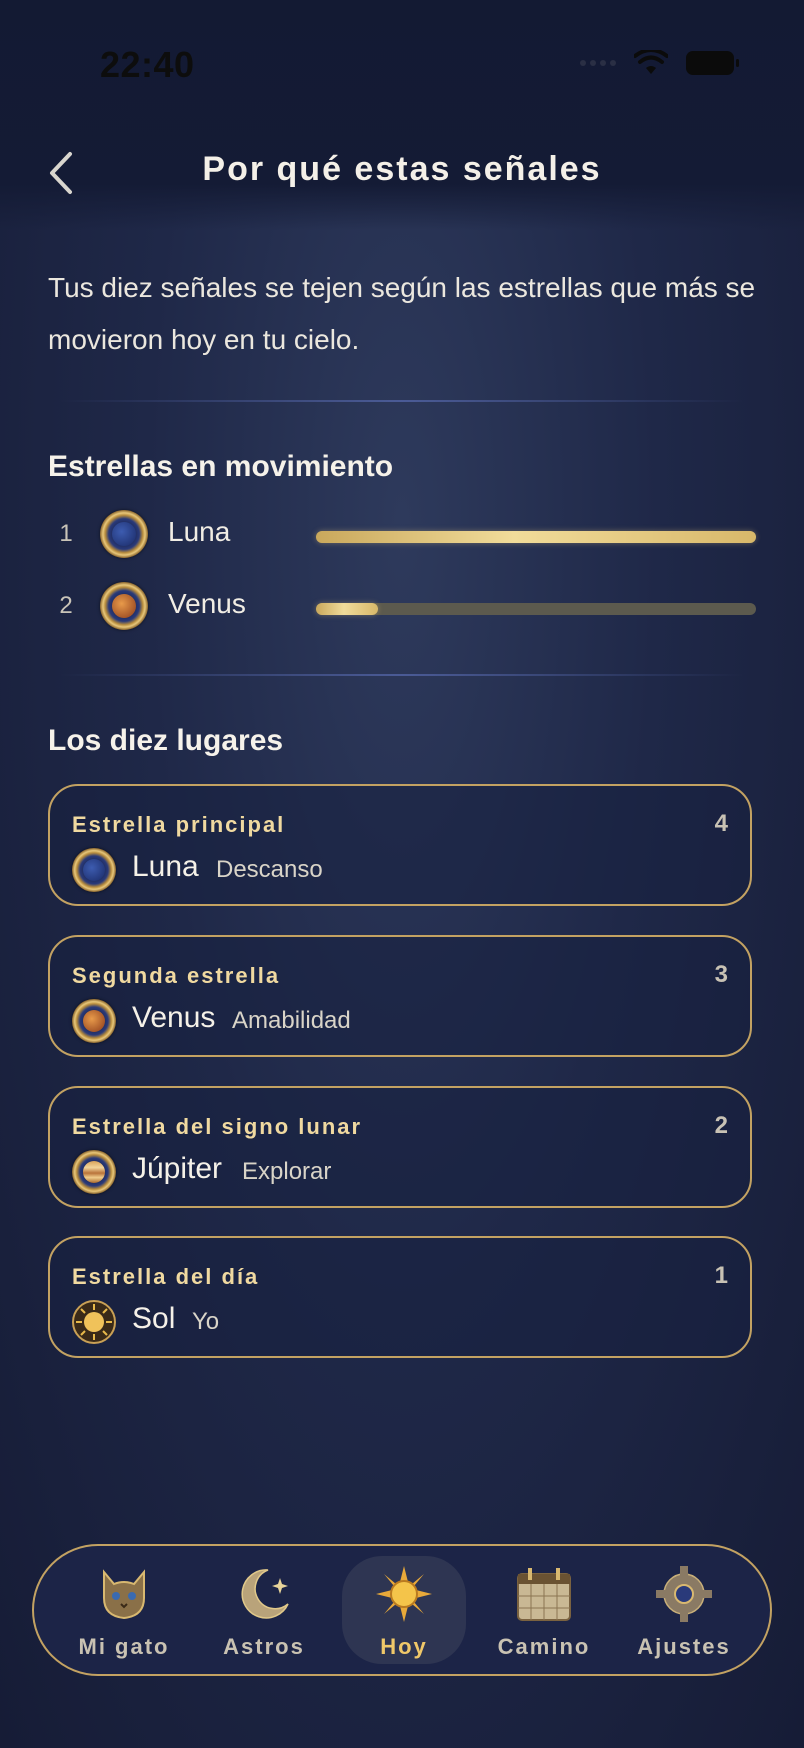  Describe the element at coordinates (721, 974) in the screenshot. I see `place-card-count: 3` at that location.